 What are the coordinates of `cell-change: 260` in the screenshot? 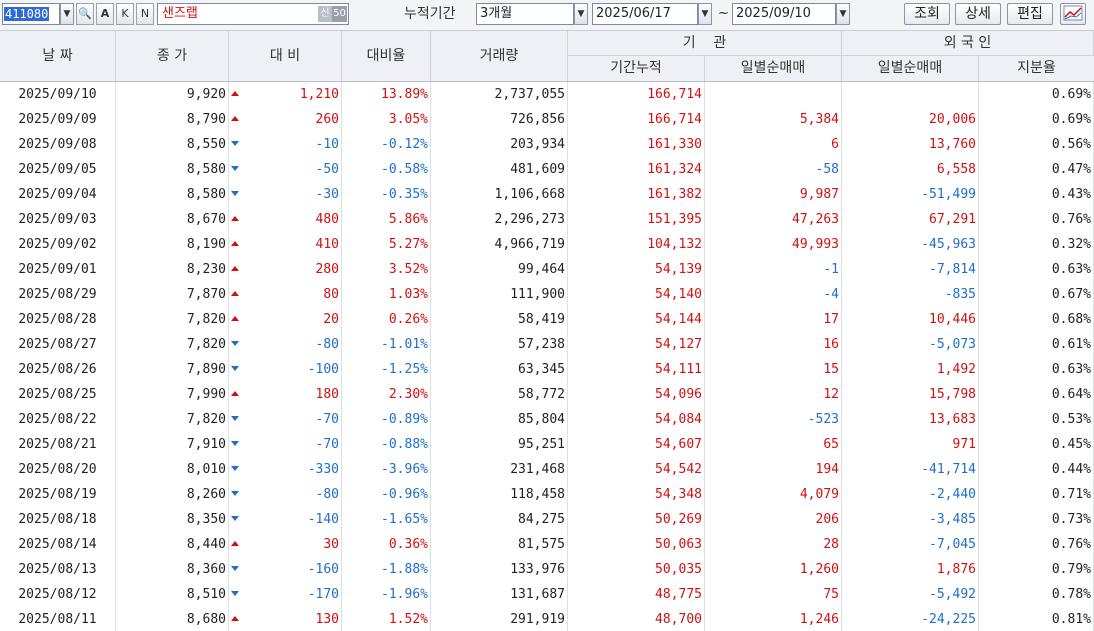 It's located at (285, 119).